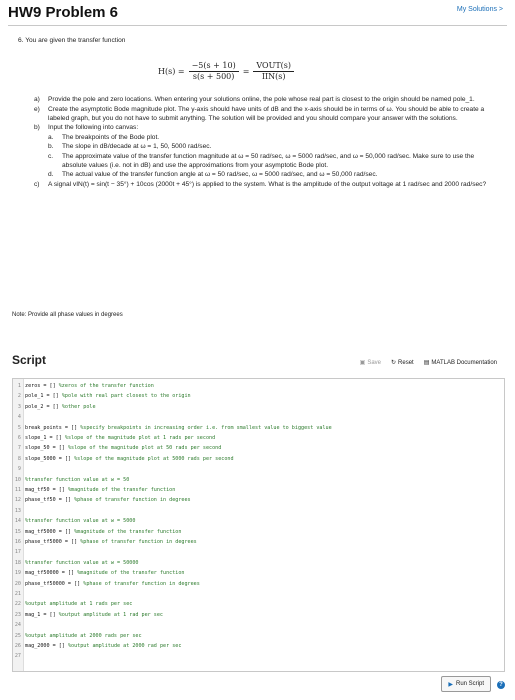  What do you see at coordinates (17, 635) in the screenshot?
I see `line-number: 25` at bounding box center [17, 635].